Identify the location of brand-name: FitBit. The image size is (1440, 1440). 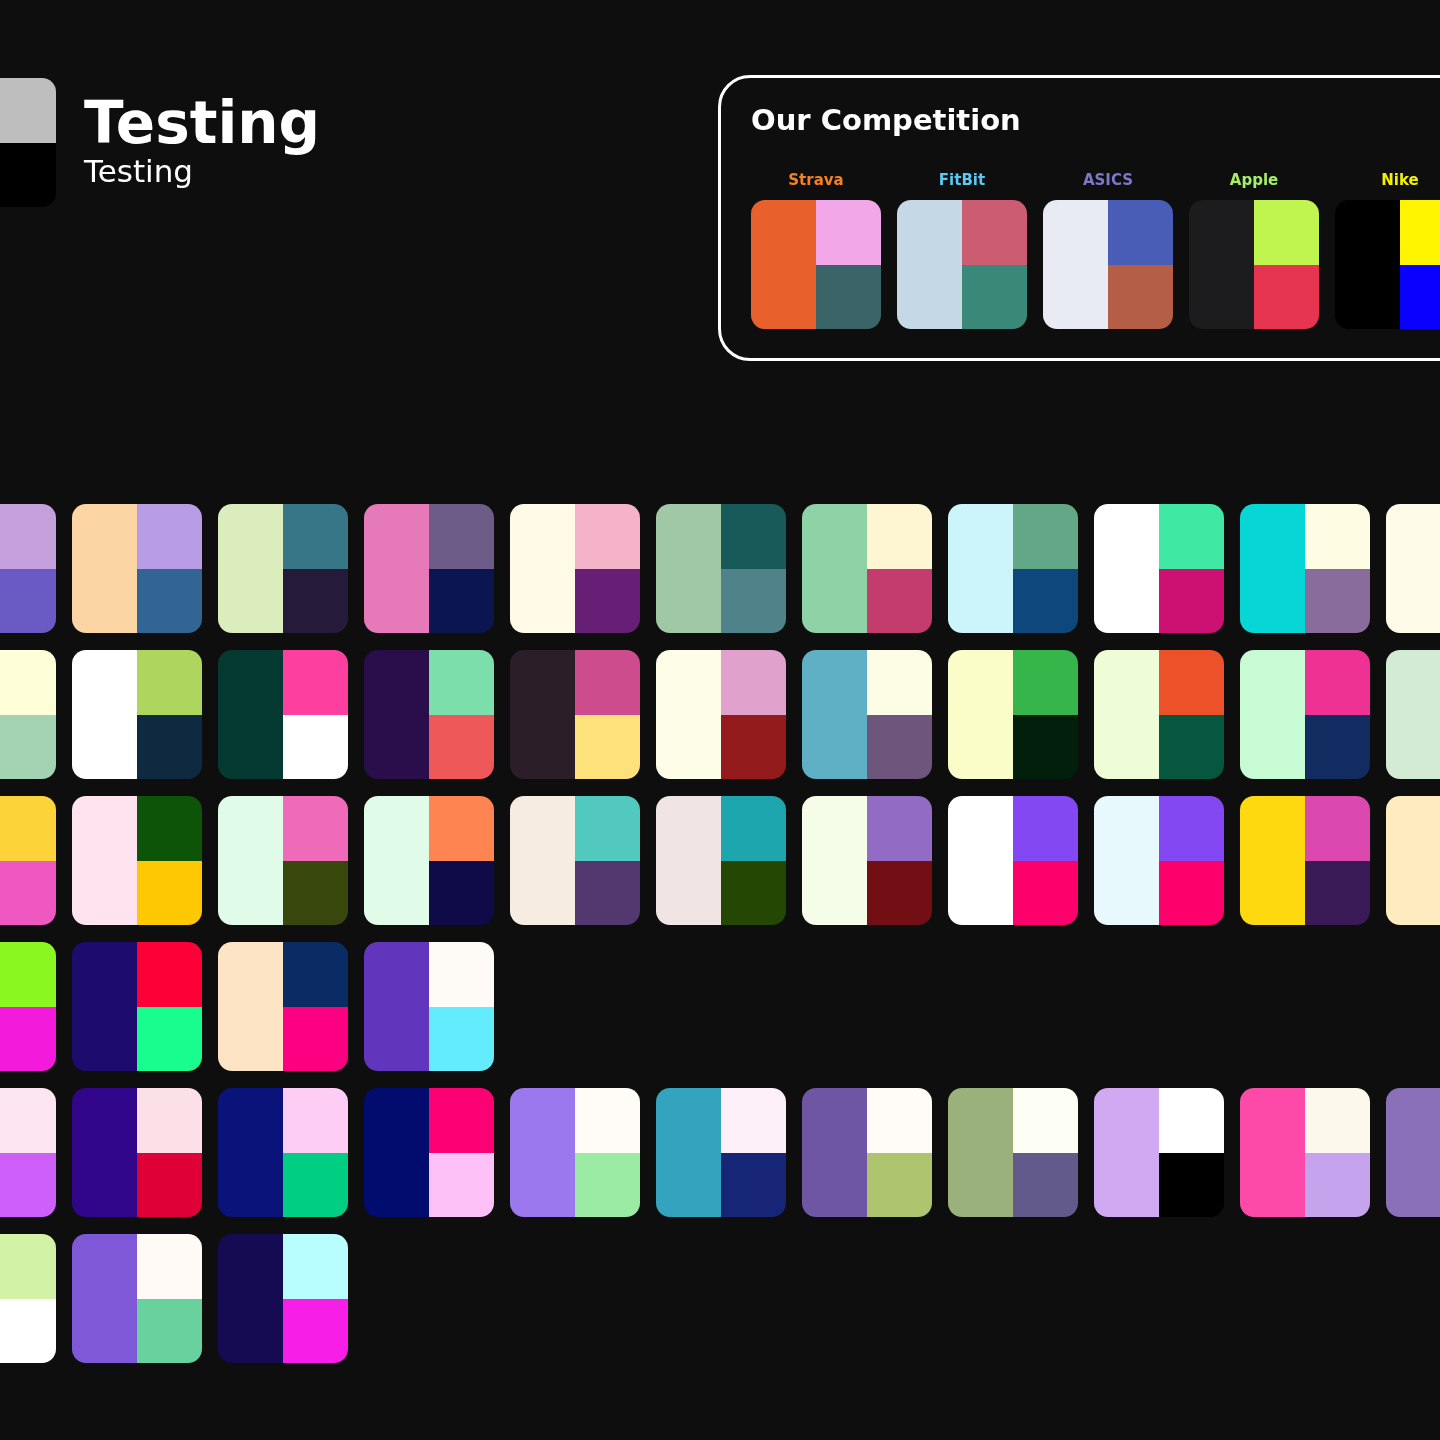
(962, 180).